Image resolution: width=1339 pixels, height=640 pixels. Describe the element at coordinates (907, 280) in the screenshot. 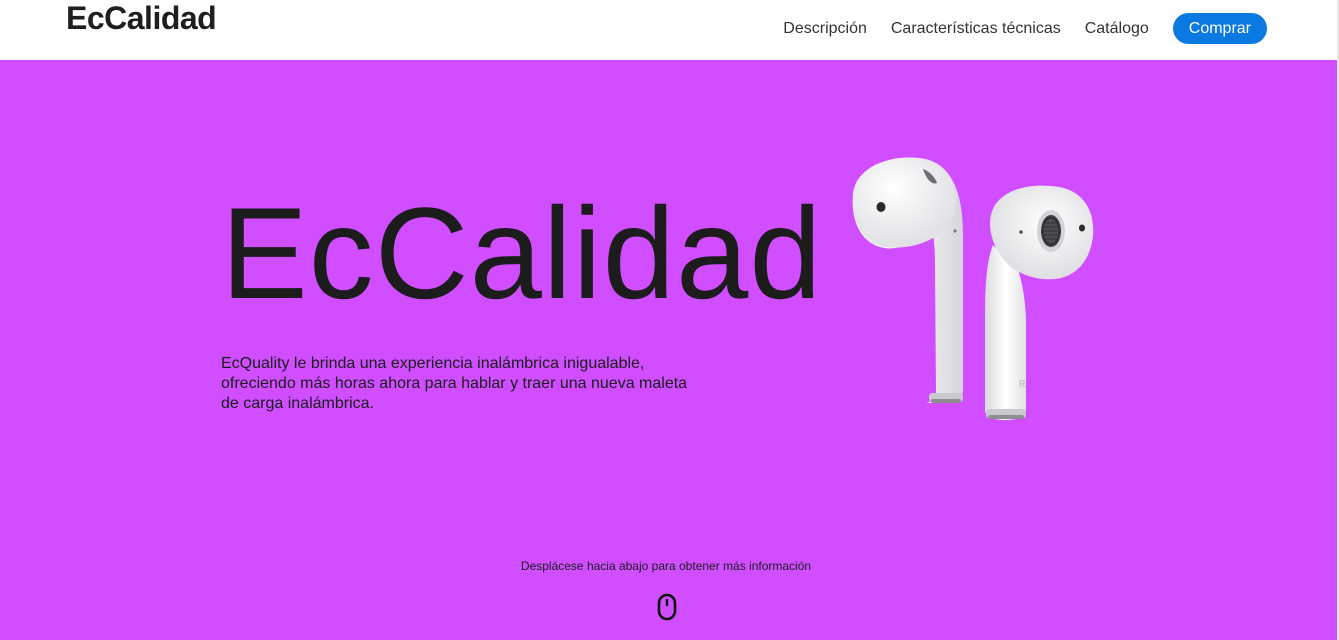

I see `left-earbud` at that location.